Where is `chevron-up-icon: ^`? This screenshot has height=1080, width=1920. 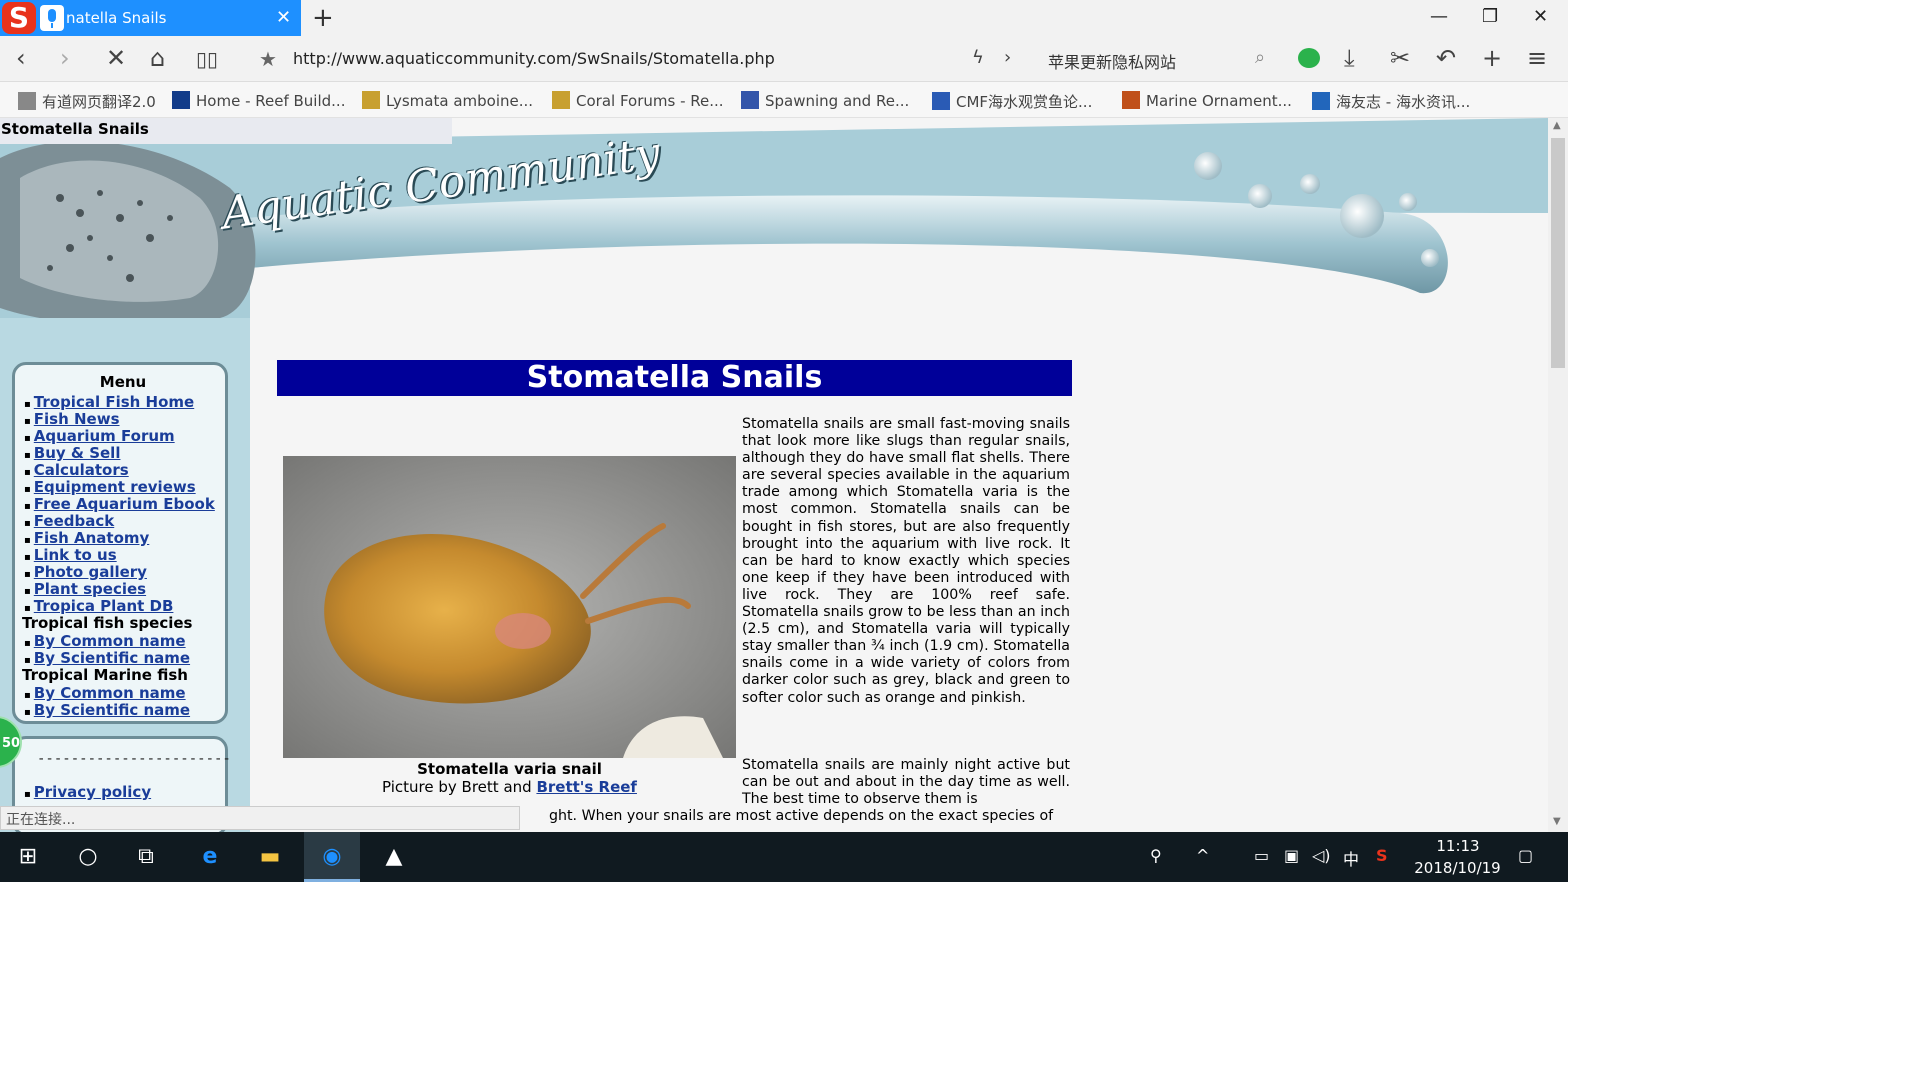 chevron-up-icon: ^ is located at coordinates (1202, 855).